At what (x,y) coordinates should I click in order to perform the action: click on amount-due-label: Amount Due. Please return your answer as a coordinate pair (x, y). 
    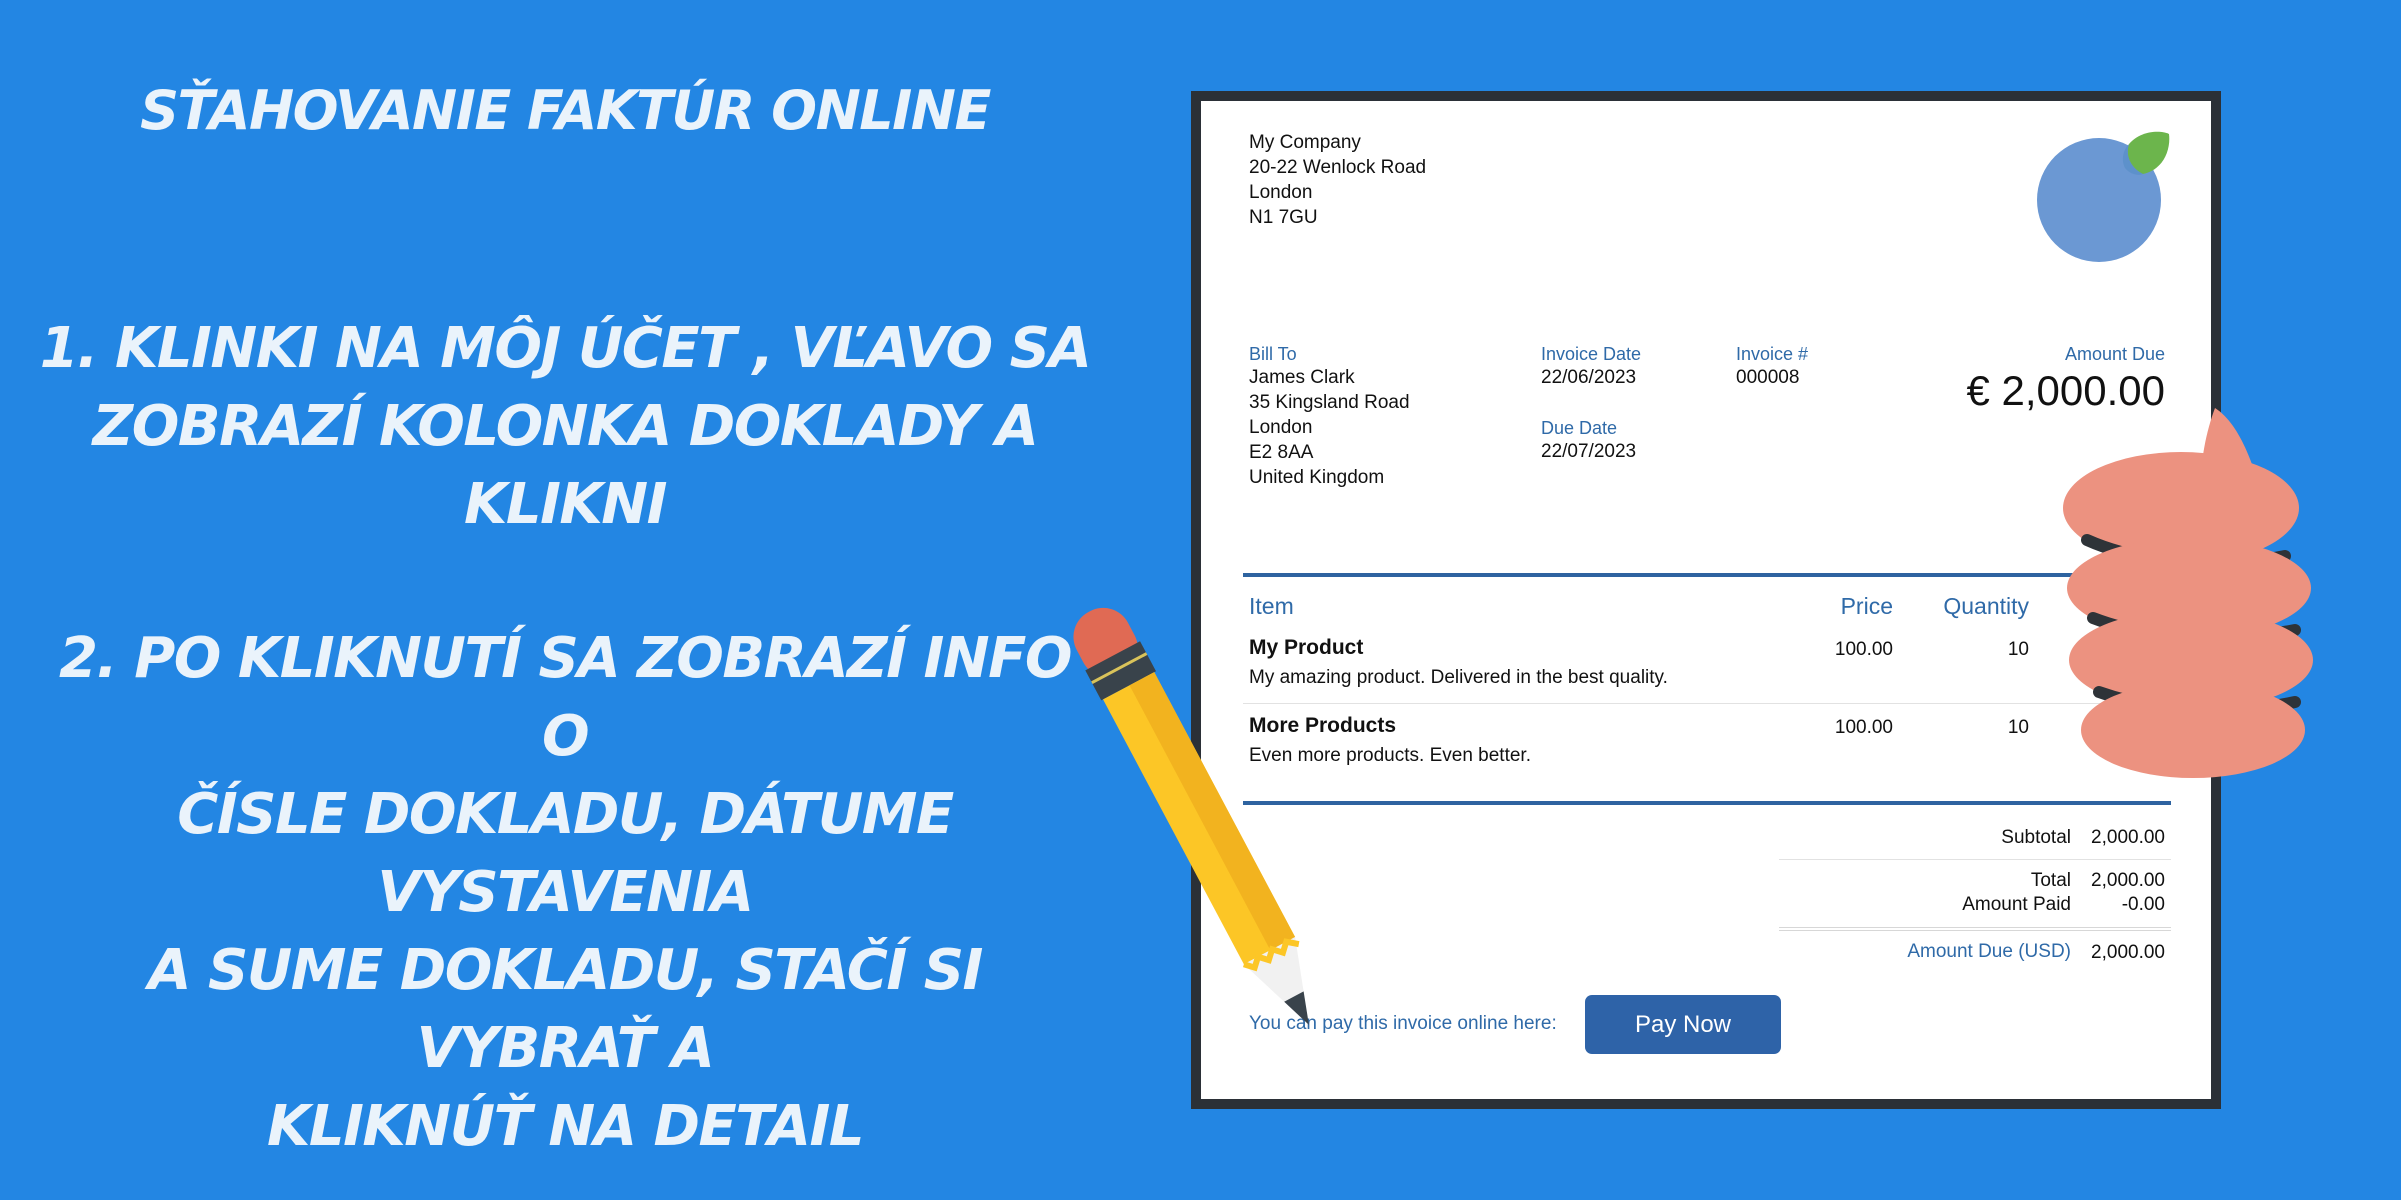
    Looking at the image, I should click on (2114, 354).